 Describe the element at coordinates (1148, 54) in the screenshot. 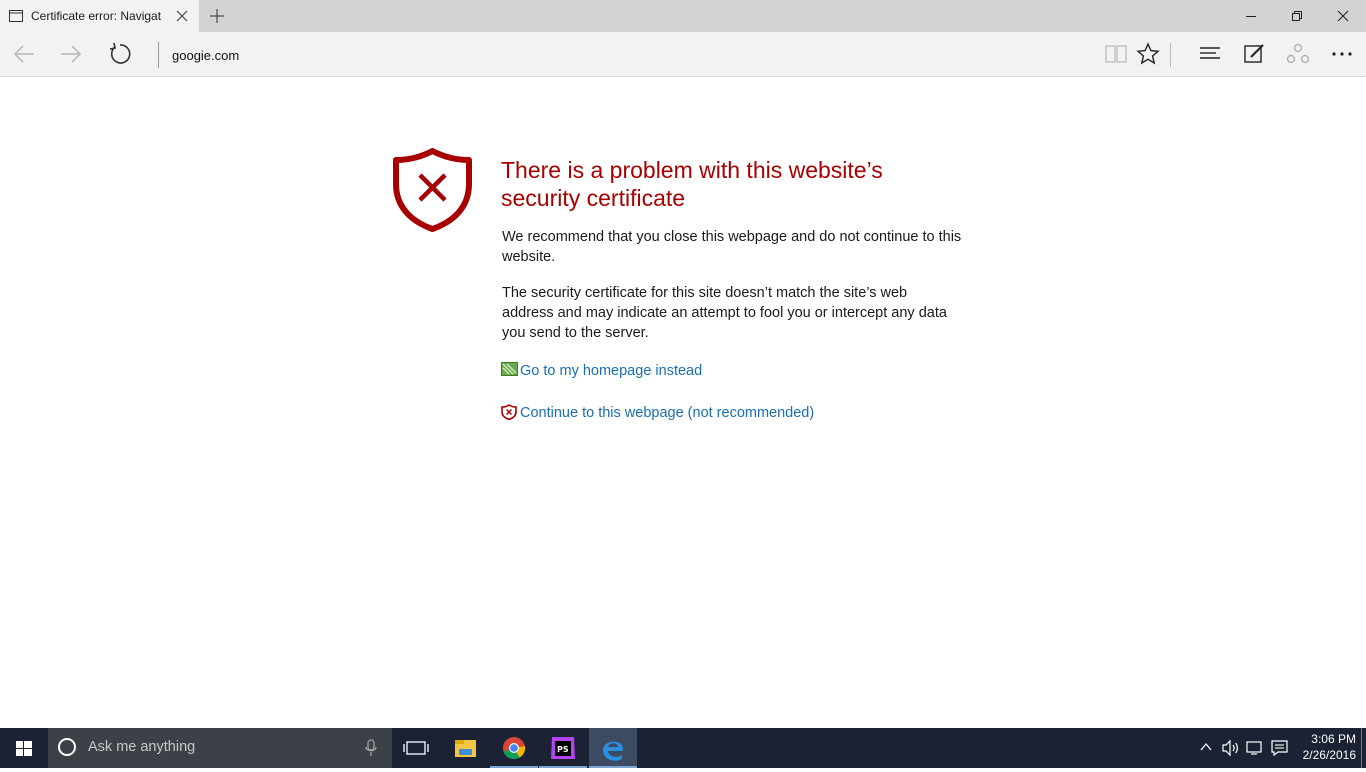

I see `favorite-star-icon` at that location.